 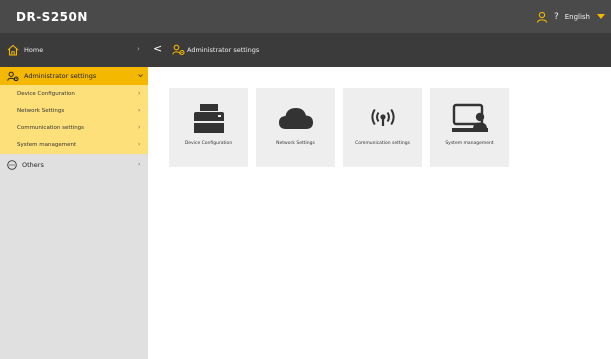 I want to click on sidebar-item-label: Device Configuration, so click(x=46, y=93).